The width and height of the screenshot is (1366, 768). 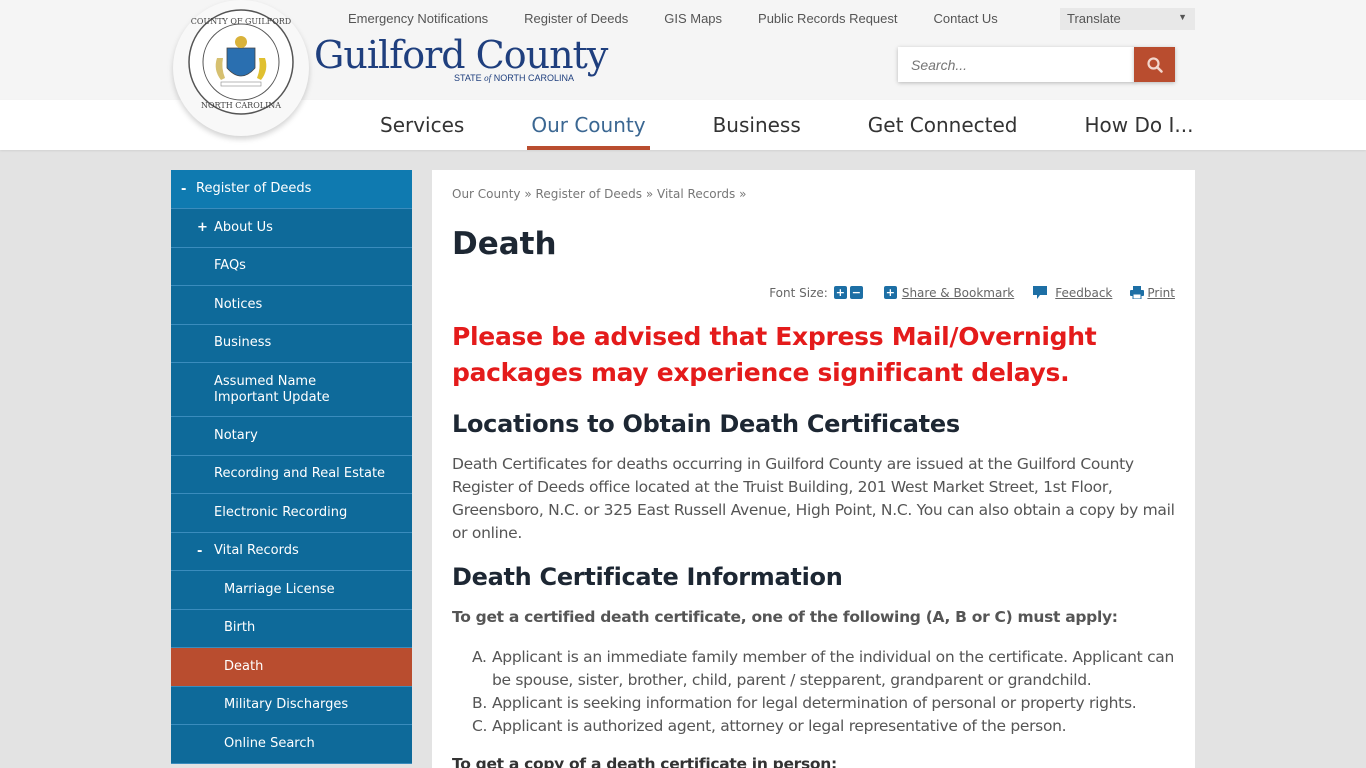 I want to click on sidebar-item-label: Military Discharges, so click(x=286, y=705).